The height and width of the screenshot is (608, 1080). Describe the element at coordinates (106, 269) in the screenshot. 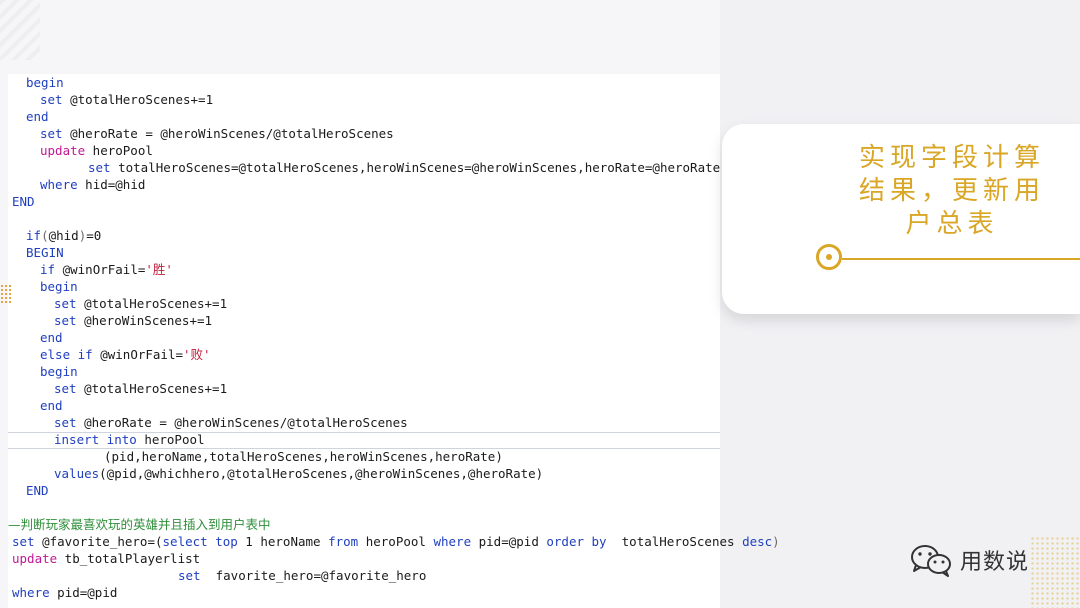

I see `code-line: if @winOrFail='胜'` at that location.